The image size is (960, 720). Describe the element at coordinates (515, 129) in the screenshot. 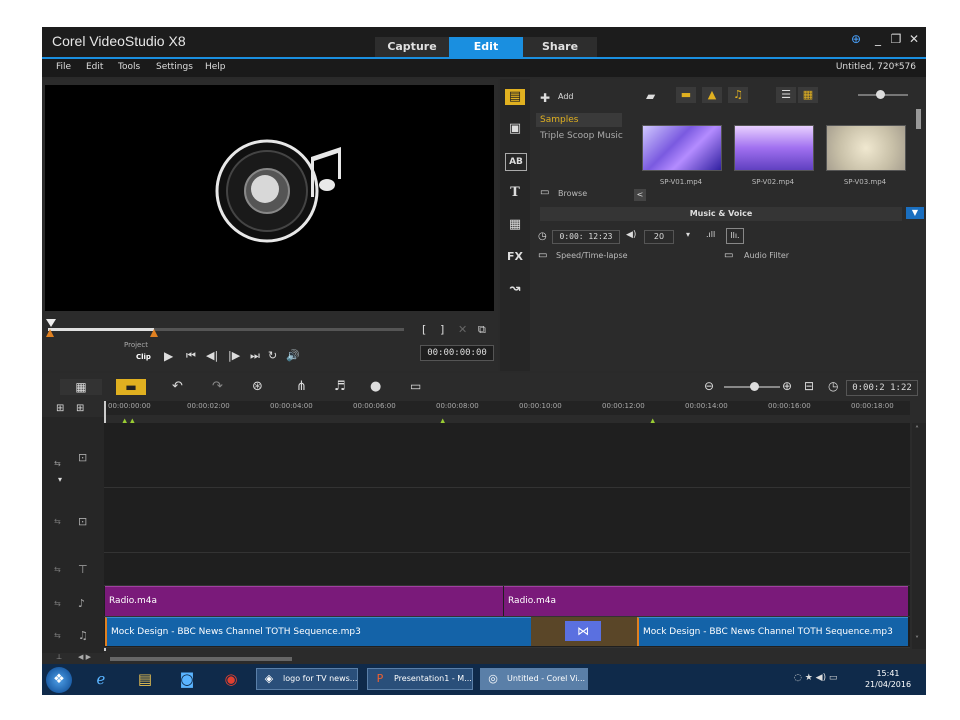

I see `instant-project-icon: ▣` at that location.